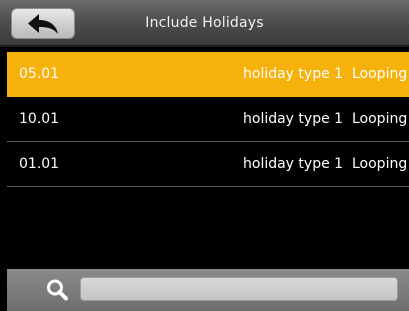  Describe the element at coordinates (208, 164) in the screenshot. I see `holiday-row: 01.01 holiday type 1 Looping` at that location.